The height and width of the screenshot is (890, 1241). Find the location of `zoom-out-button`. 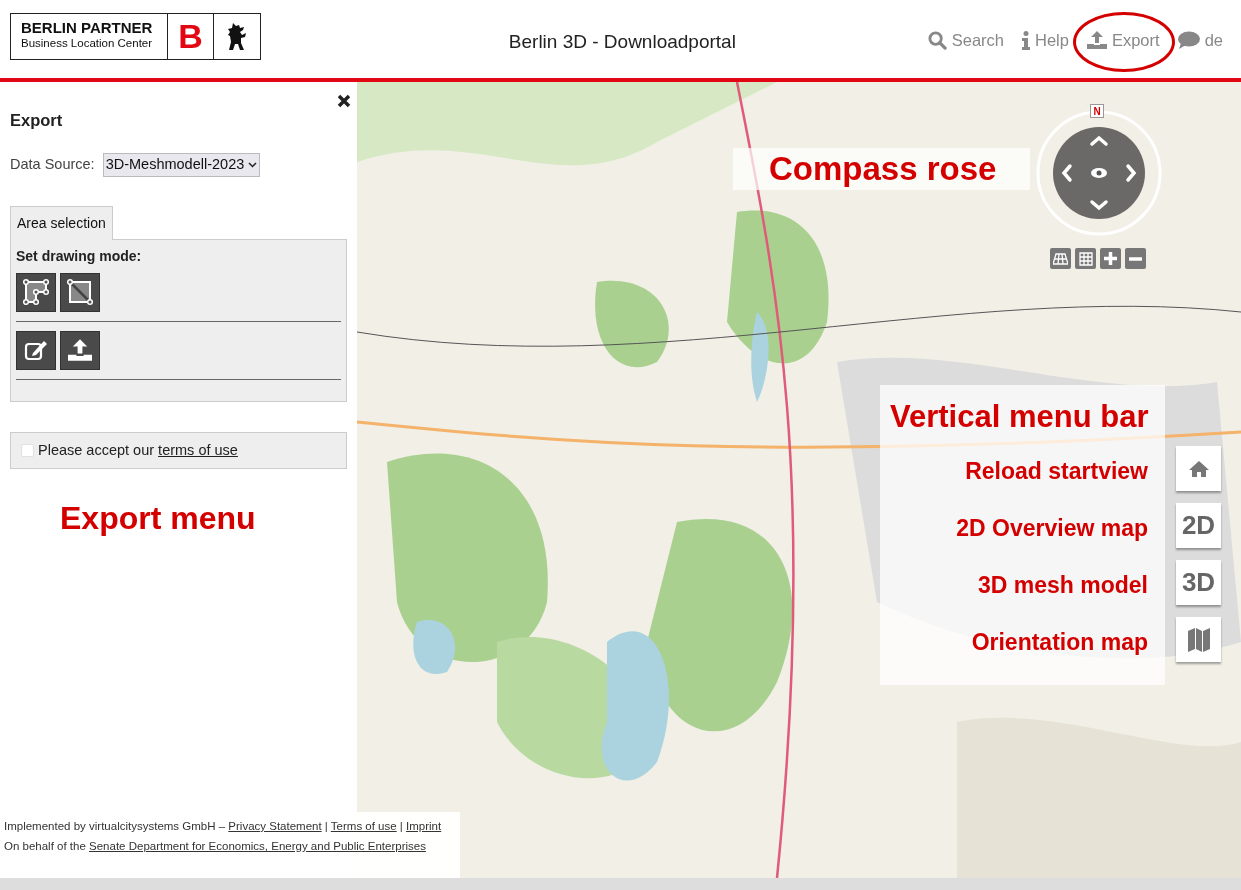

zoom-out-button is located at coordinates (1135, 258).